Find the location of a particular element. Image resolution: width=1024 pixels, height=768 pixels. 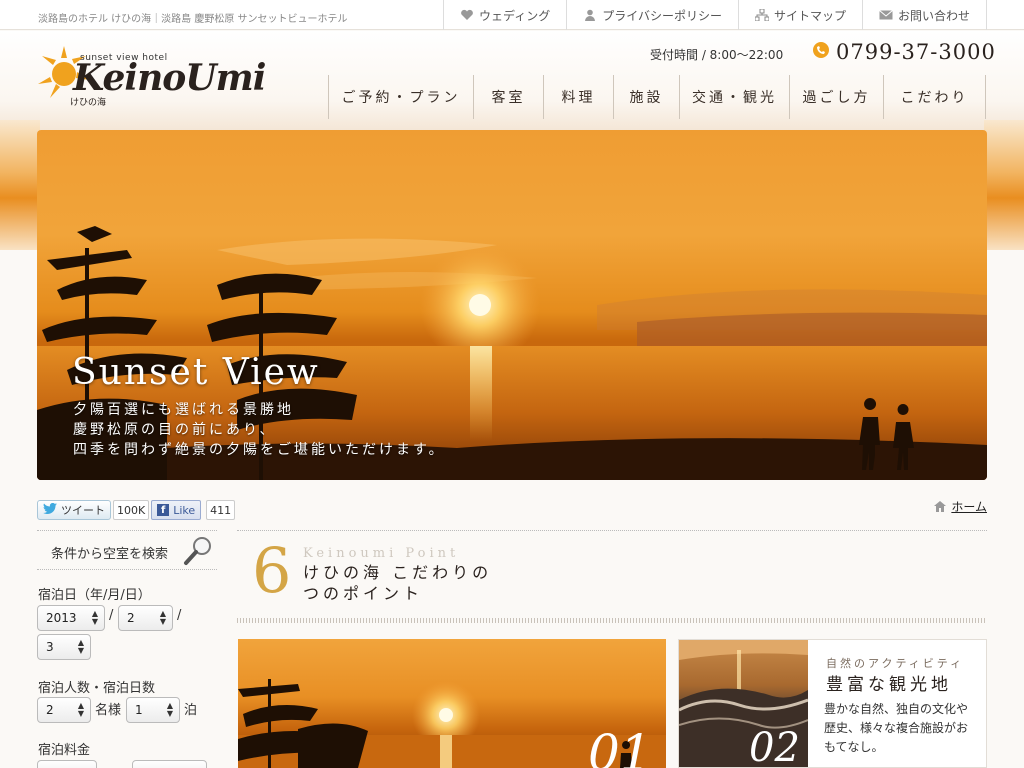

facebook-like-button: f Like is located at coordinates (176, 510).